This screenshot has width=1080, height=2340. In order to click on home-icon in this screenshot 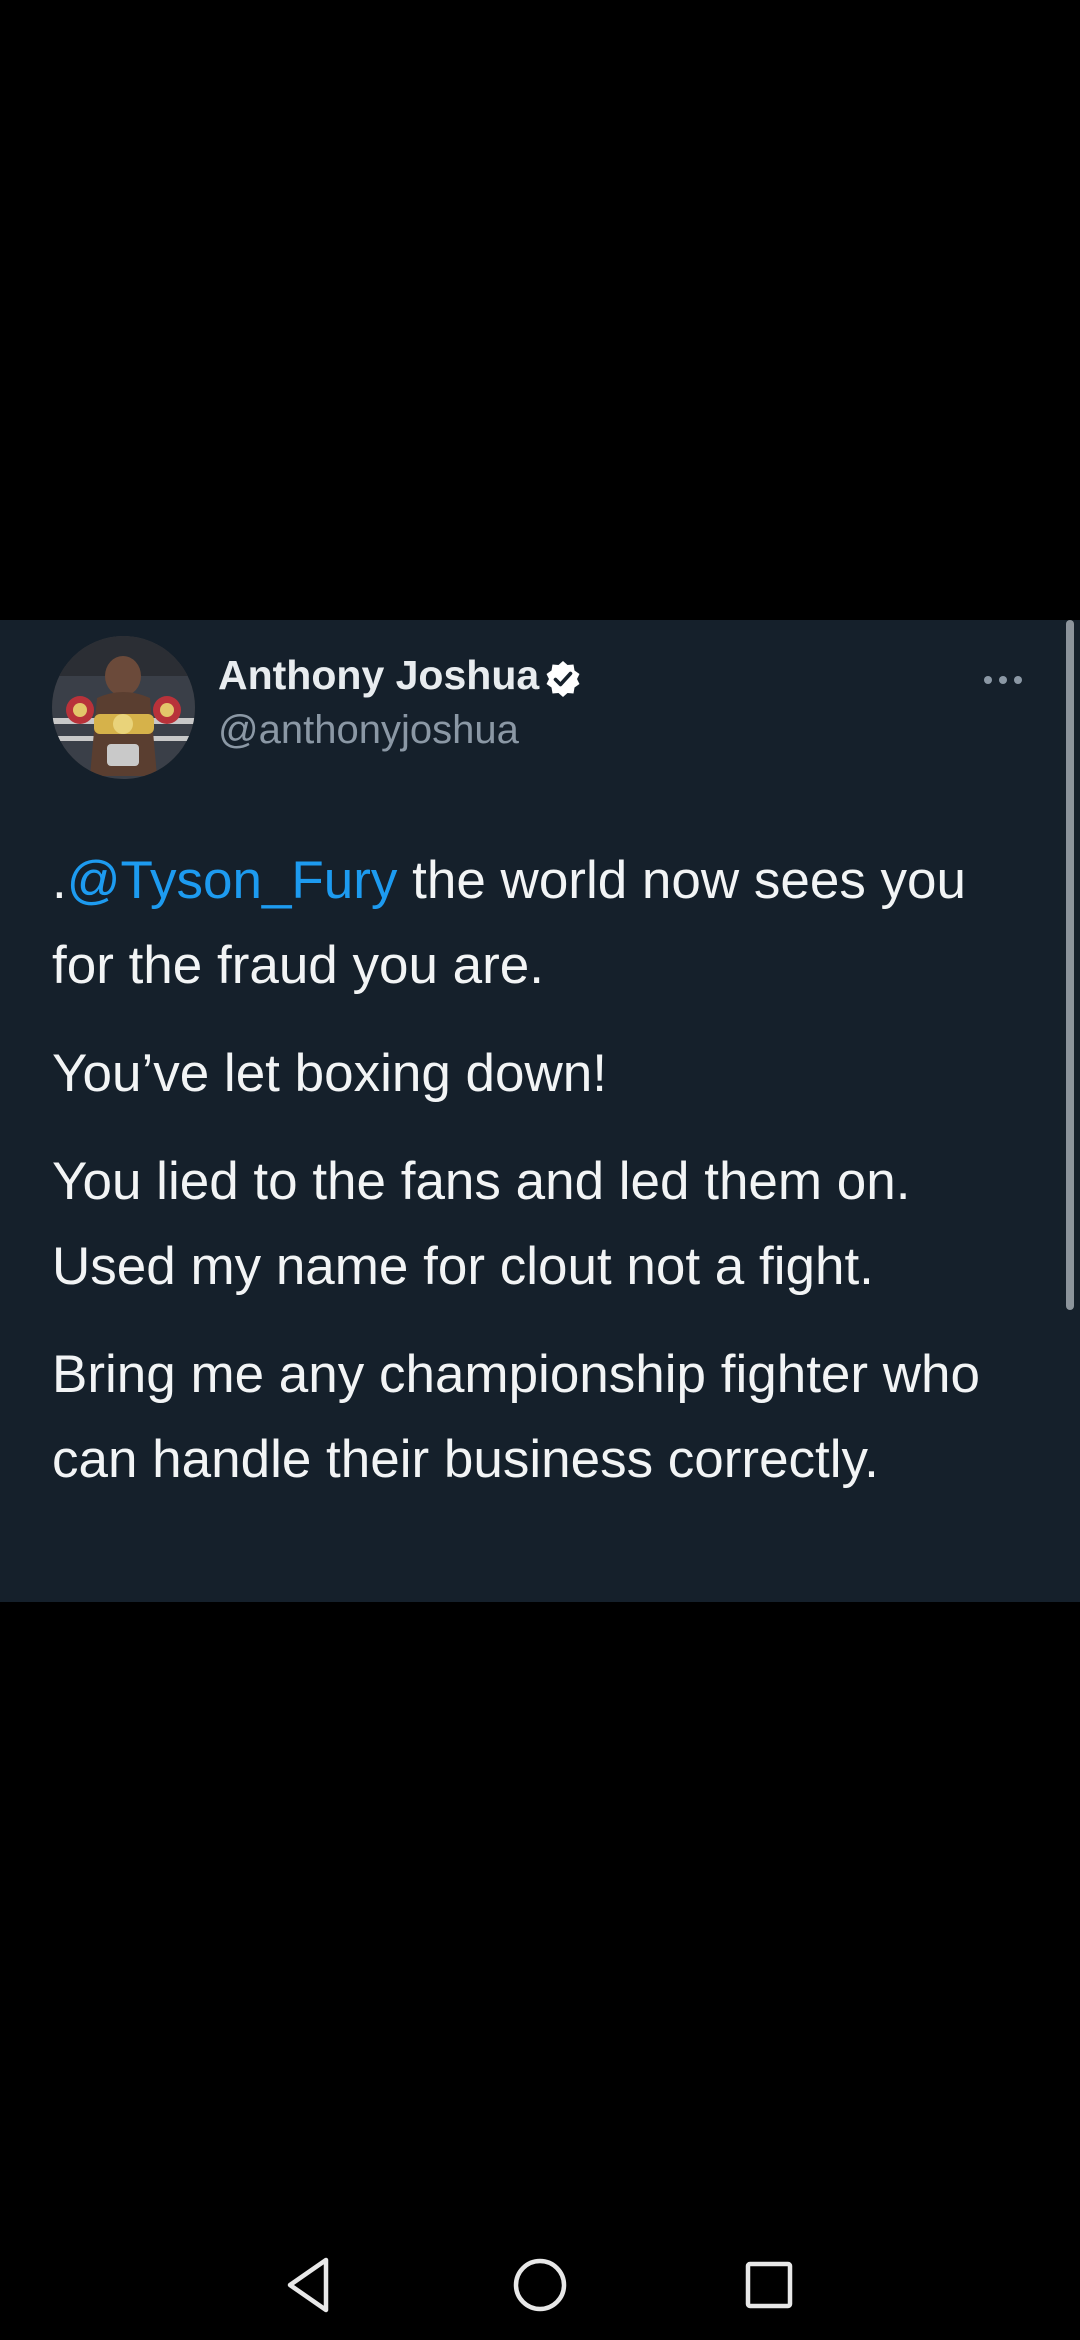, I will do `click(540, 2285)`.